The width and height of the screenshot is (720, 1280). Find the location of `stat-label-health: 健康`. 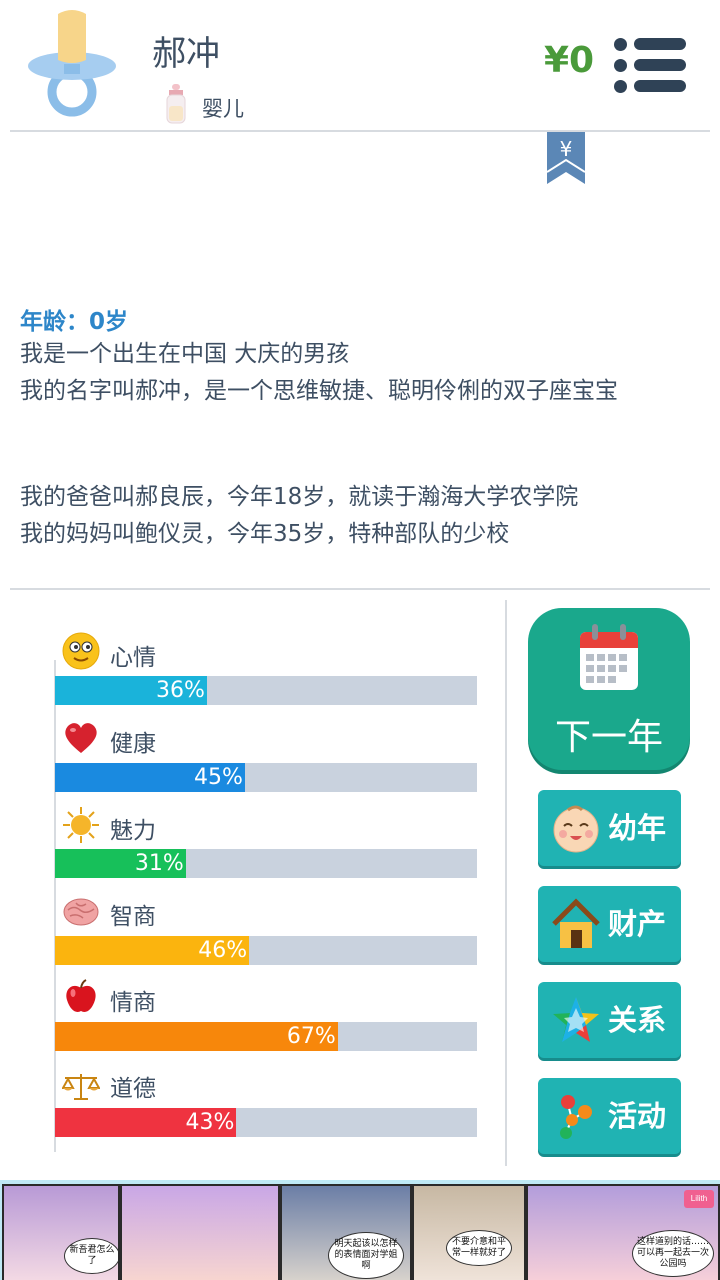

stat-label-health: 健康 is located at coordinates (133, 744).